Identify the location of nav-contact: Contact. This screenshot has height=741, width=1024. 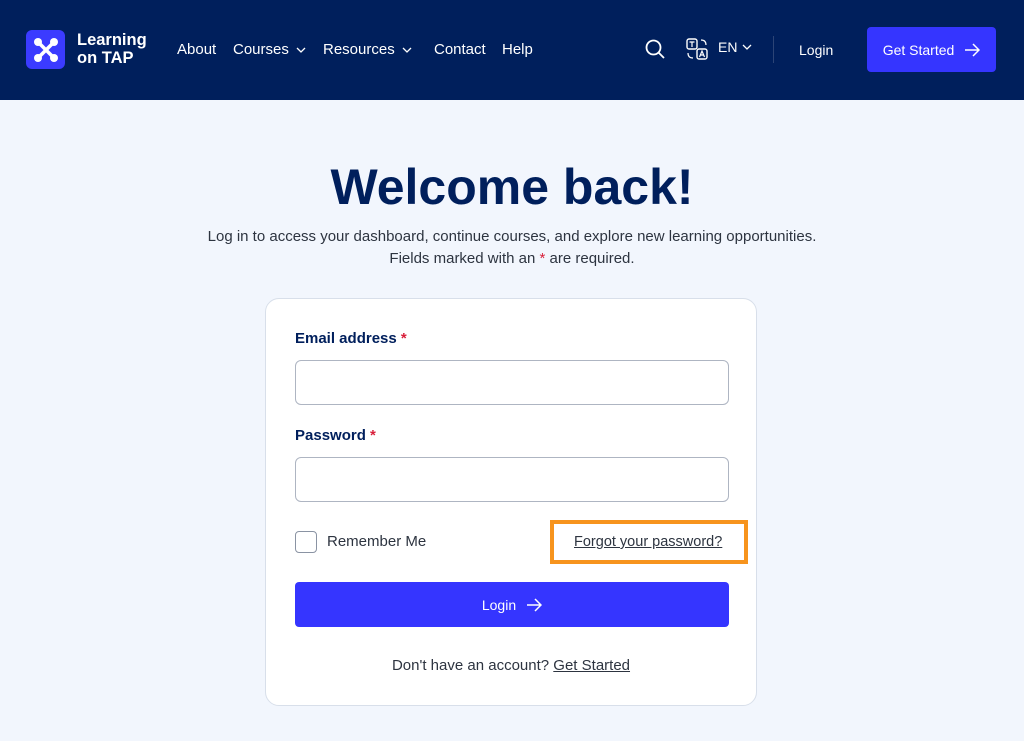
(460, 50).